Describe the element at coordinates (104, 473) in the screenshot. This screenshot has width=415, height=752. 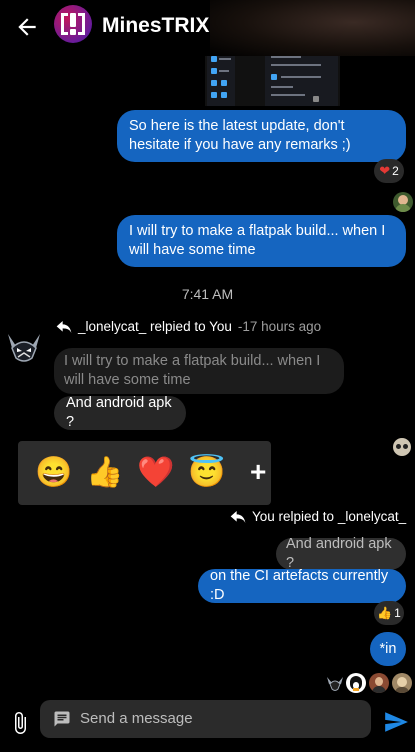
I see `emoji-thumbs-up-icon: 👍` at that location.